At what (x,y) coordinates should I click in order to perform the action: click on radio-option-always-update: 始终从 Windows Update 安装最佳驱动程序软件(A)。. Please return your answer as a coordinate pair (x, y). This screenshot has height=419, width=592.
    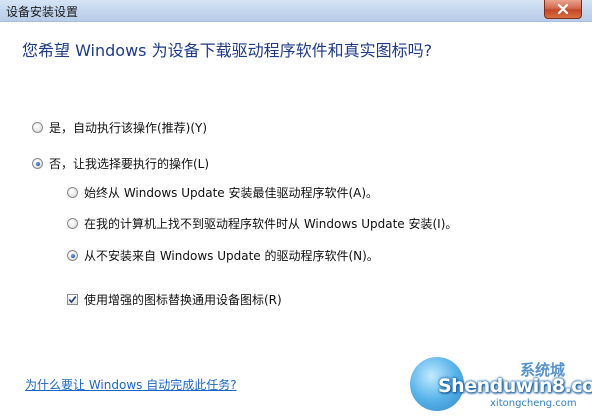
    Looking at the image, I should click on (222, 192).